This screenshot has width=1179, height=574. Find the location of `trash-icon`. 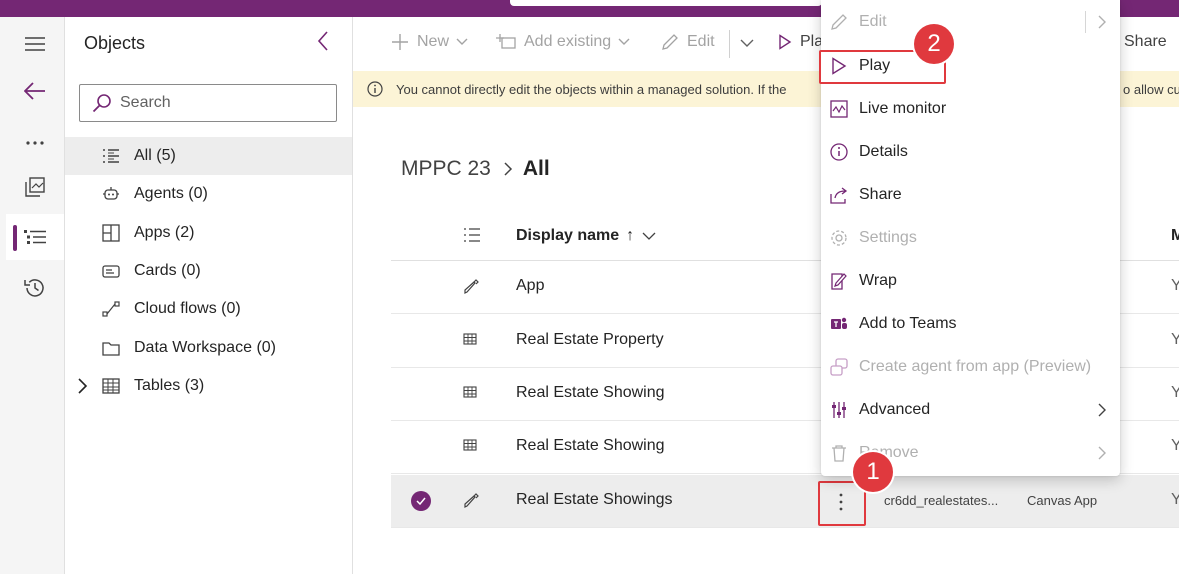

trash-icon is located at coordinates (839, 453).